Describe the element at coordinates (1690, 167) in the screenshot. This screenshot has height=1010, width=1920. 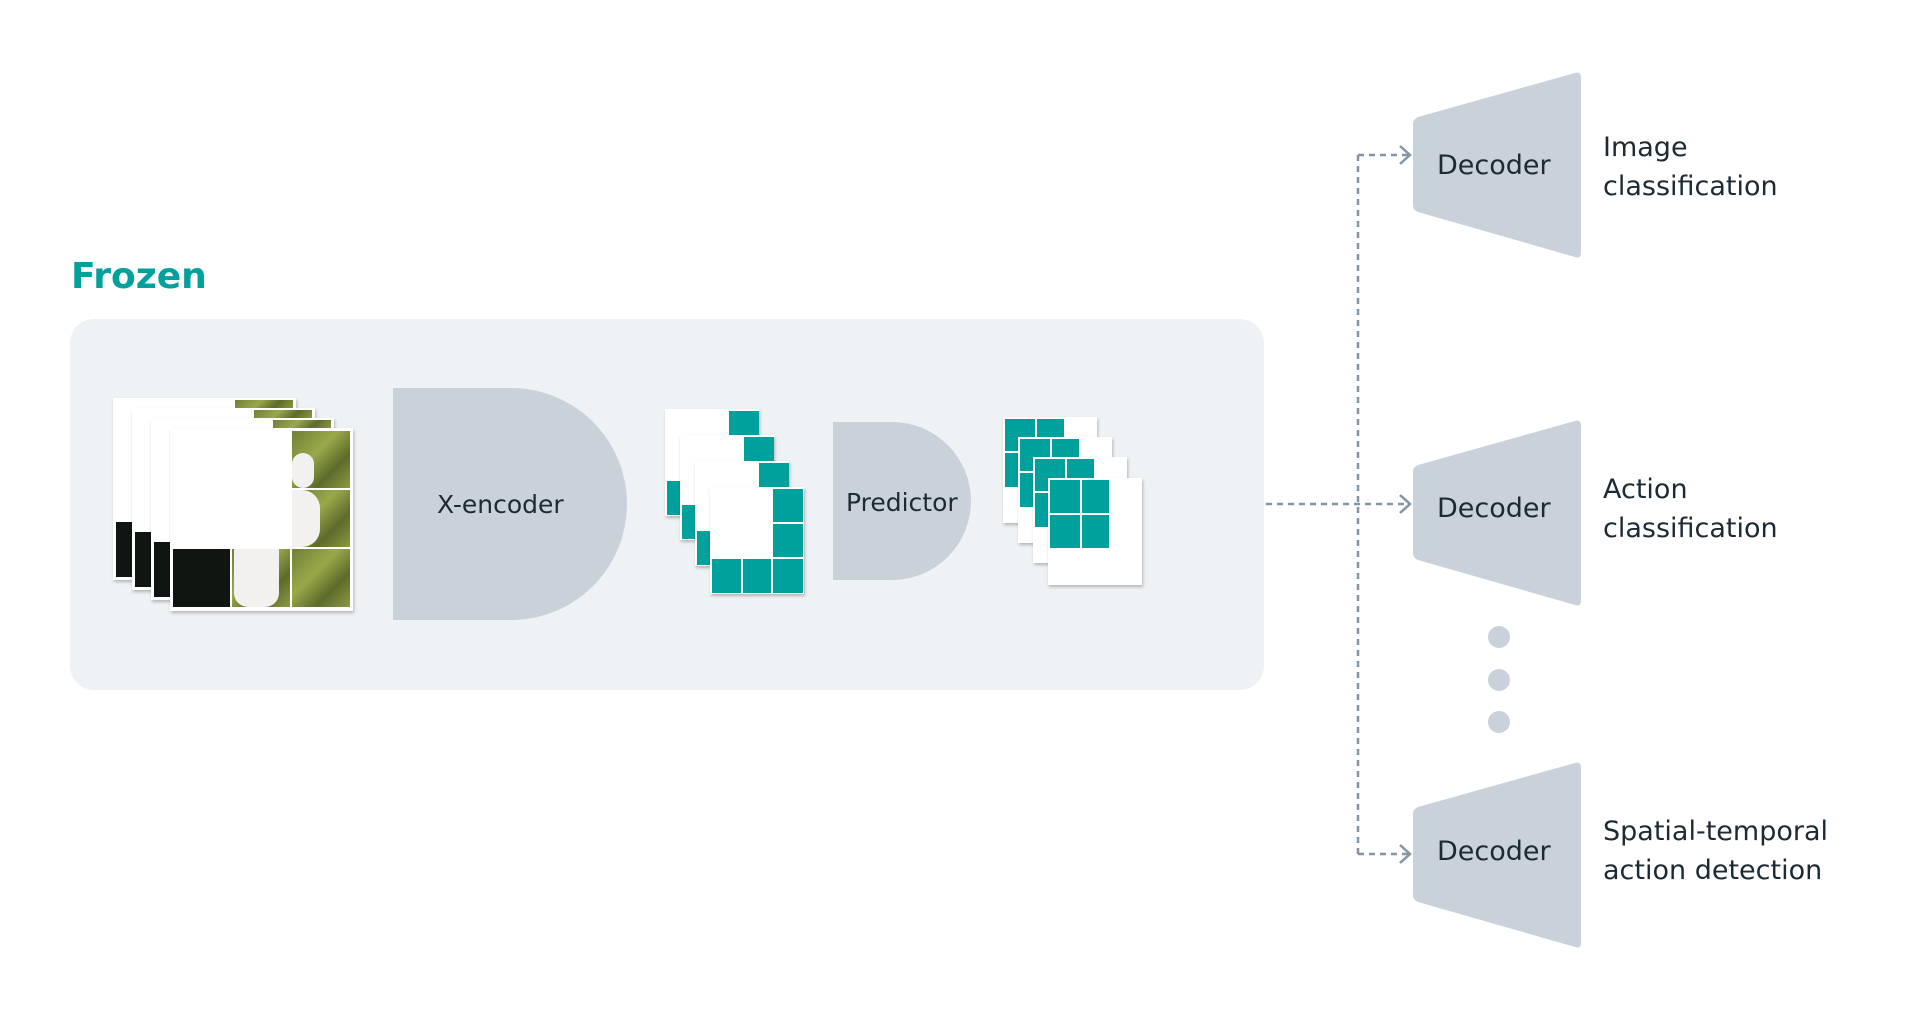
I see `task-label-image-classification: Image classification` at that location.